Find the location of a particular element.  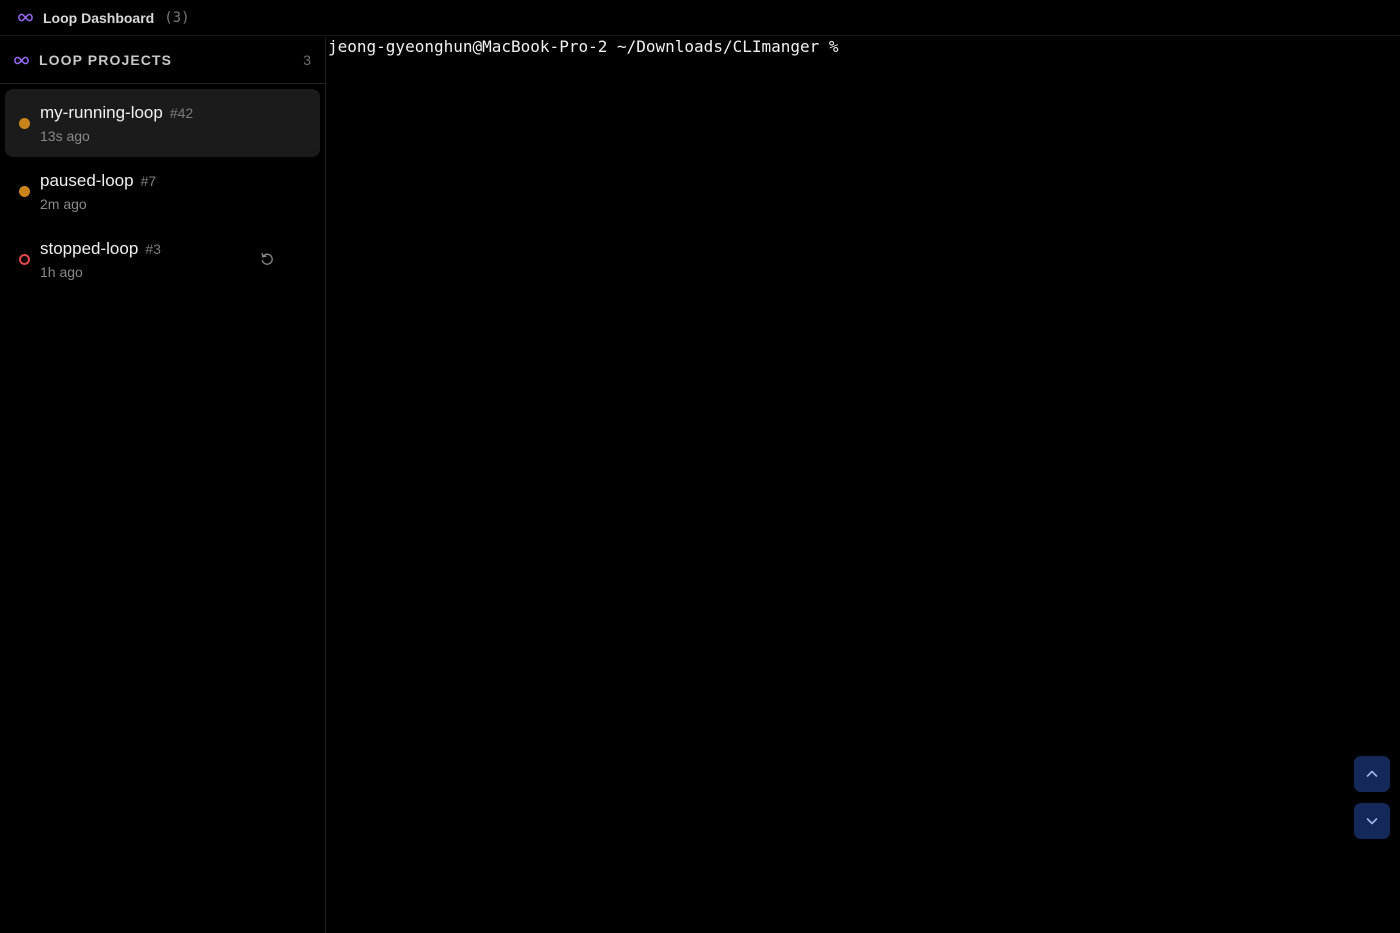

project-id: #3 is located at coordinates (153, 249).